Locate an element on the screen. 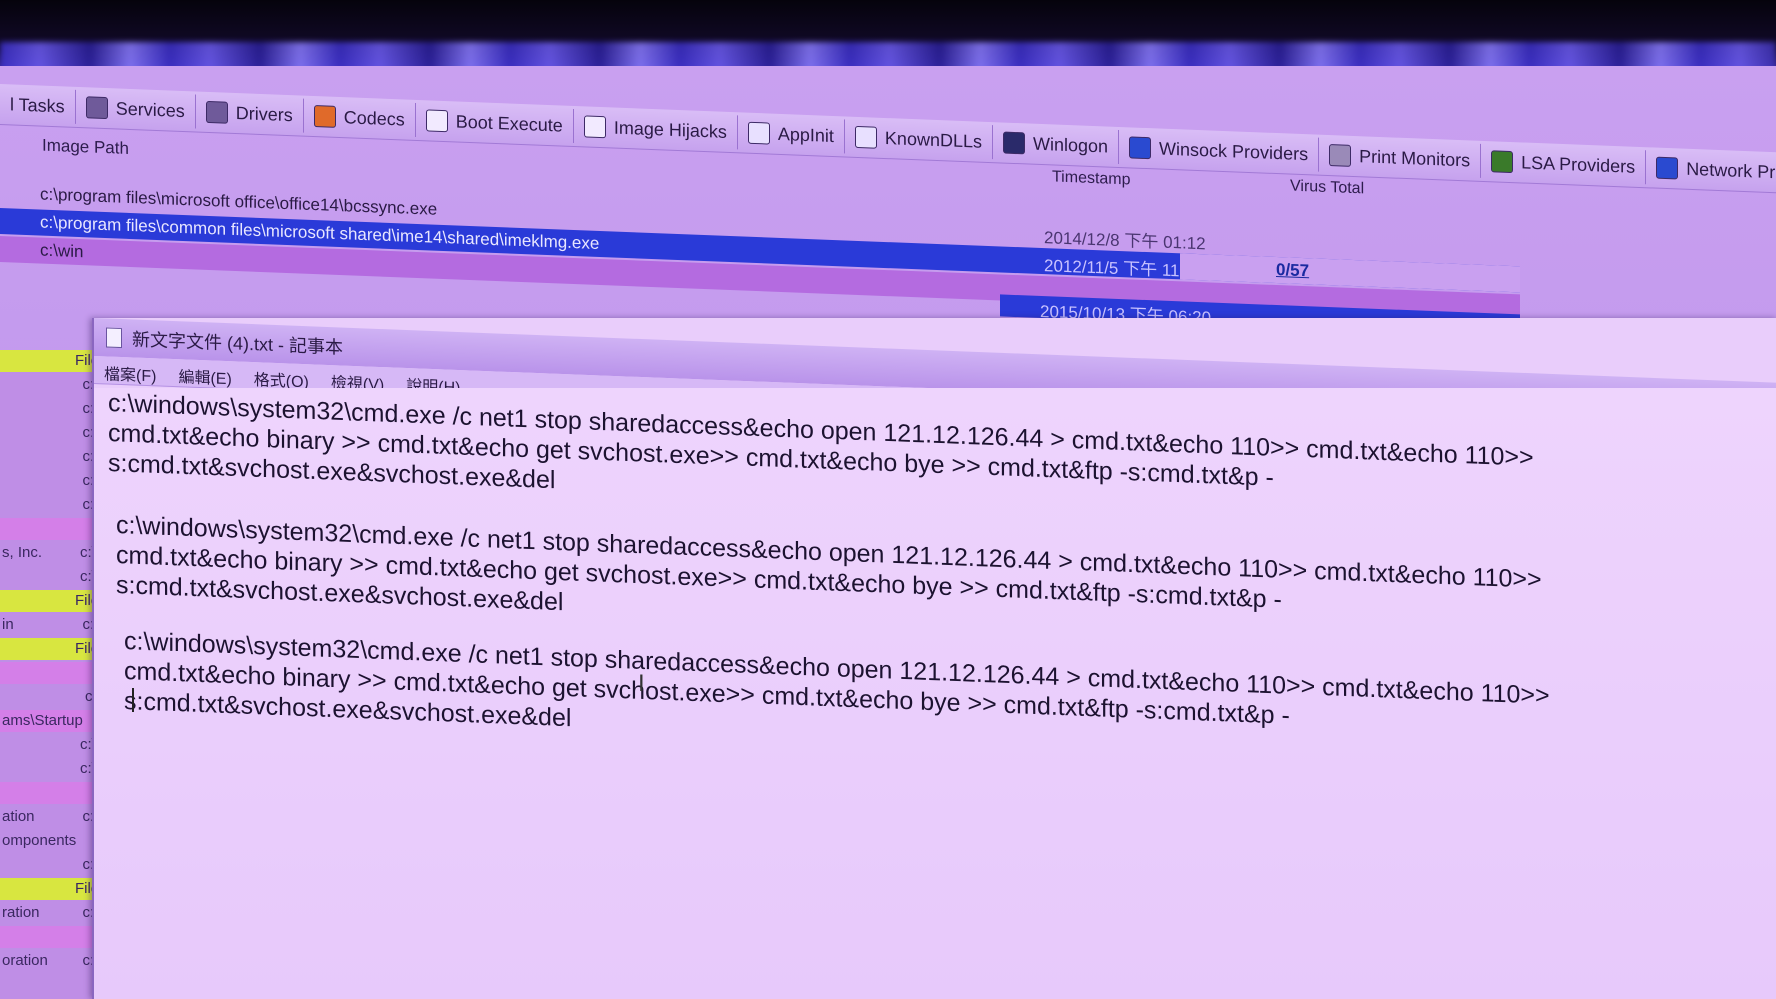  text-caret is located at coordinates (133, 700).